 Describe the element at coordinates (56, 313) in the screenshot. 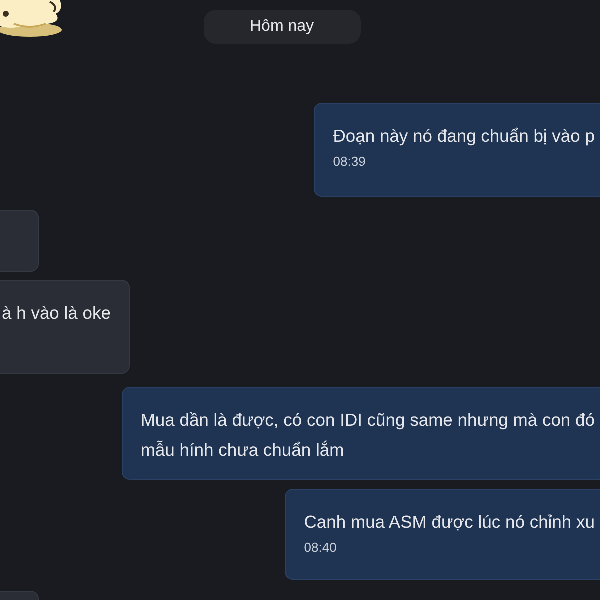

I see `message-text: à h vào là oke` at that location.